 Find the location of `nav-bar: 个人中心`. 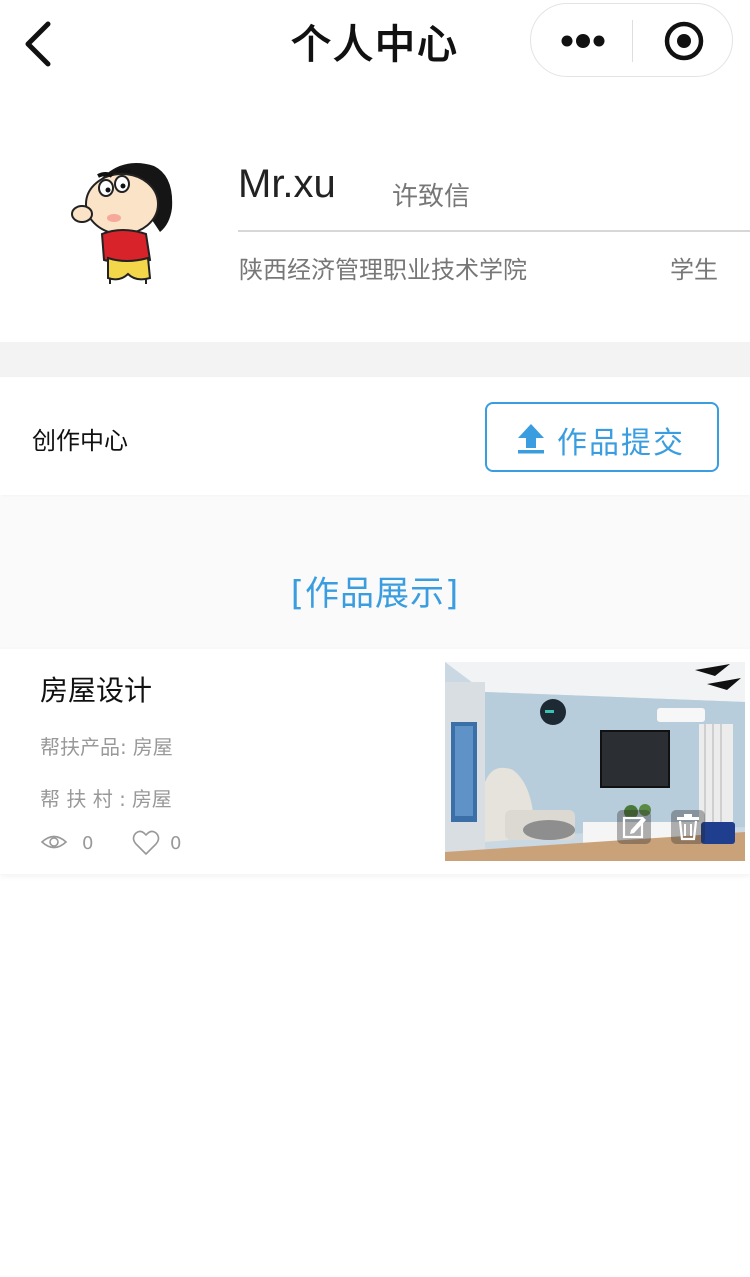

nav-bar: 个人中心 is located at coordinates (375, 42).